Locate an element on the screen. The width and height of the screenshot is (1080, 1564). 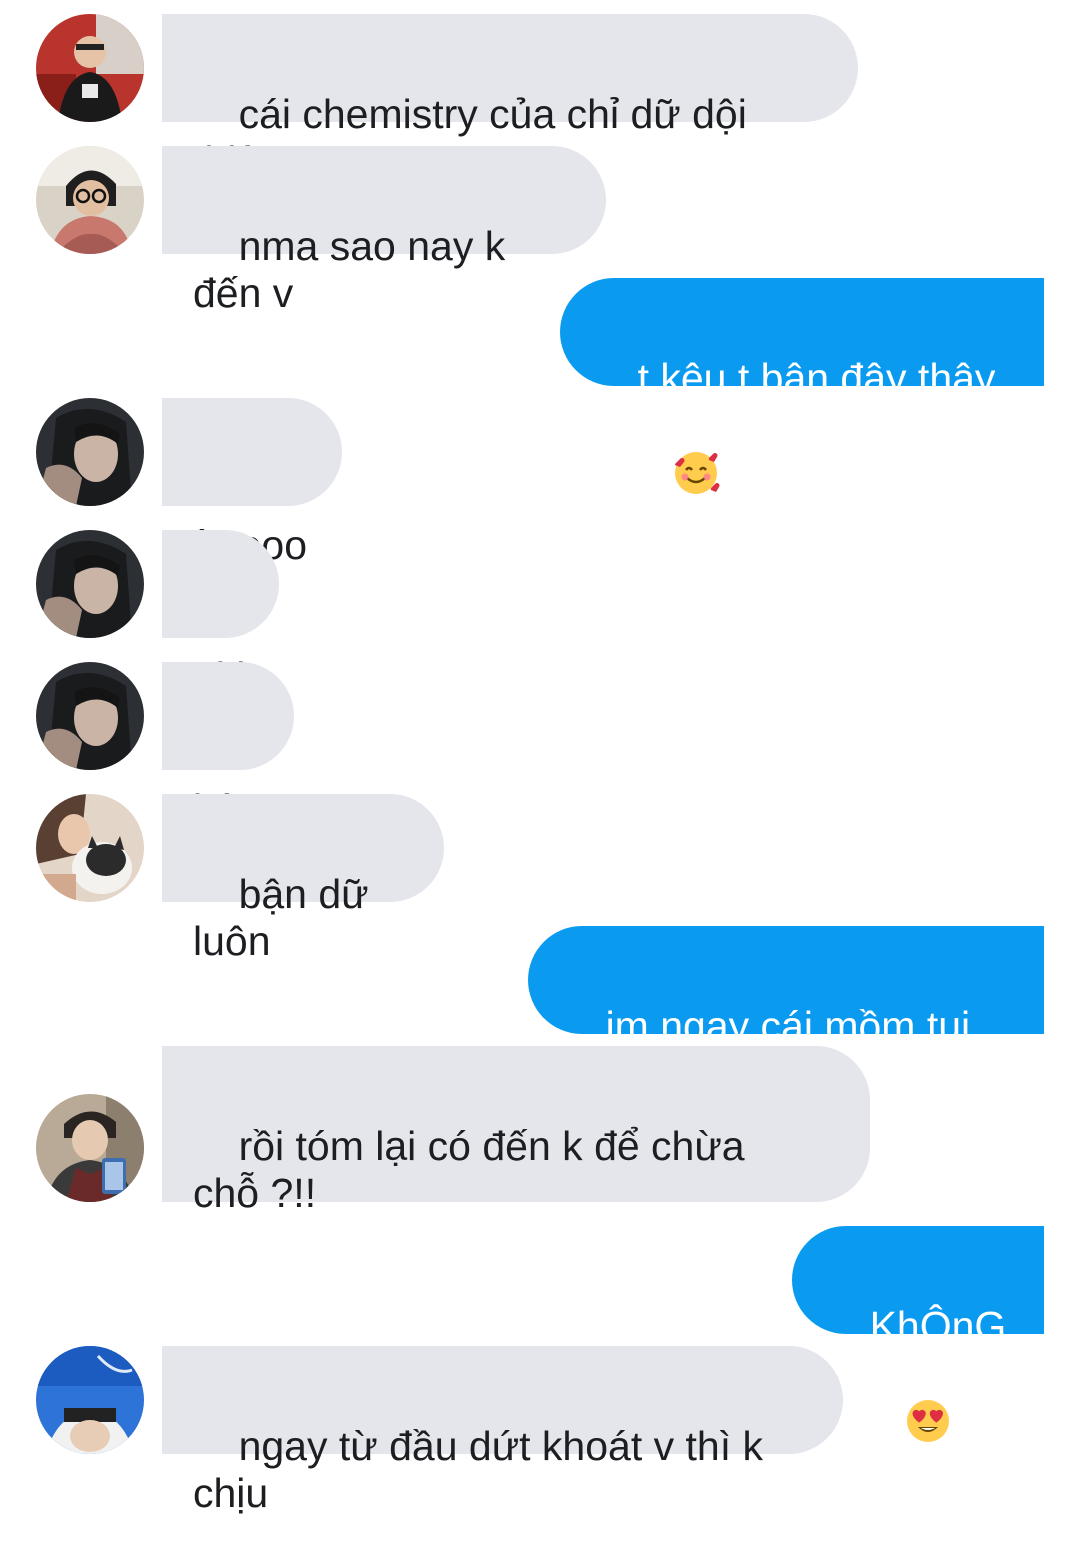
avatar-red-jacket-icon is located at coordinates (90, 68).